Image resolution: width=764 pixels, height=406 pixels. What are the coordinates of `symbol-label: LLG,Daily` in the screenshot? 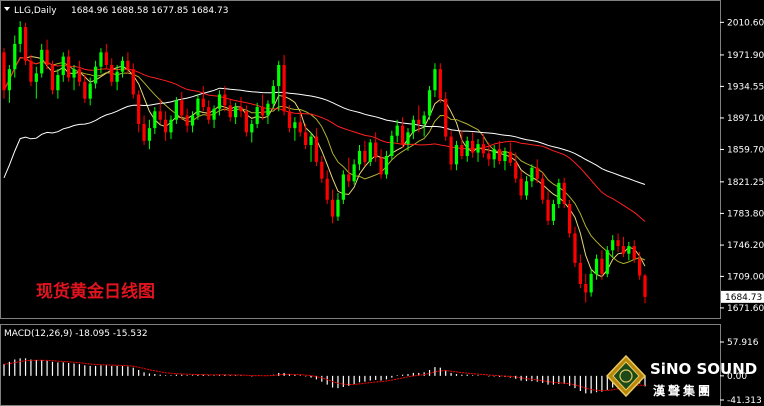 It's located at (35, 11).